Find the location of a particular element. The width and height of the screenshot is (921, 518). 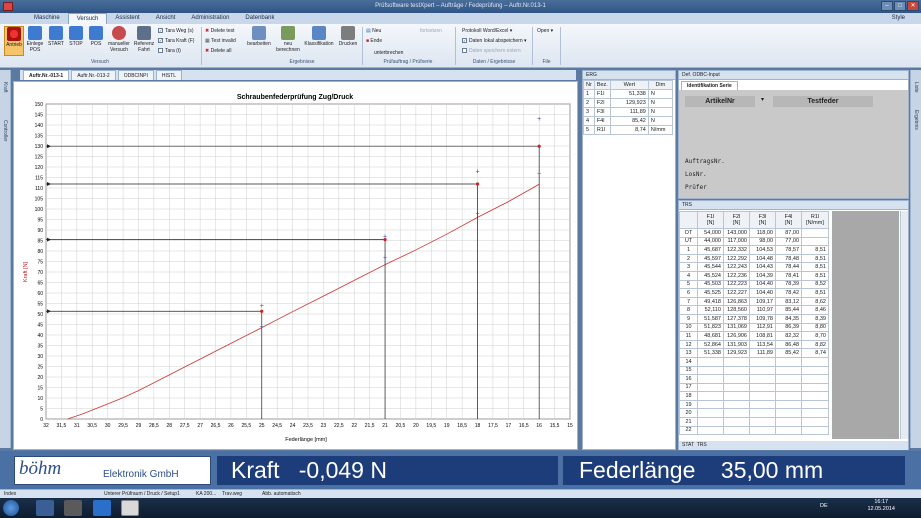

trs-row: 16 is located at coordinates (754, 379).